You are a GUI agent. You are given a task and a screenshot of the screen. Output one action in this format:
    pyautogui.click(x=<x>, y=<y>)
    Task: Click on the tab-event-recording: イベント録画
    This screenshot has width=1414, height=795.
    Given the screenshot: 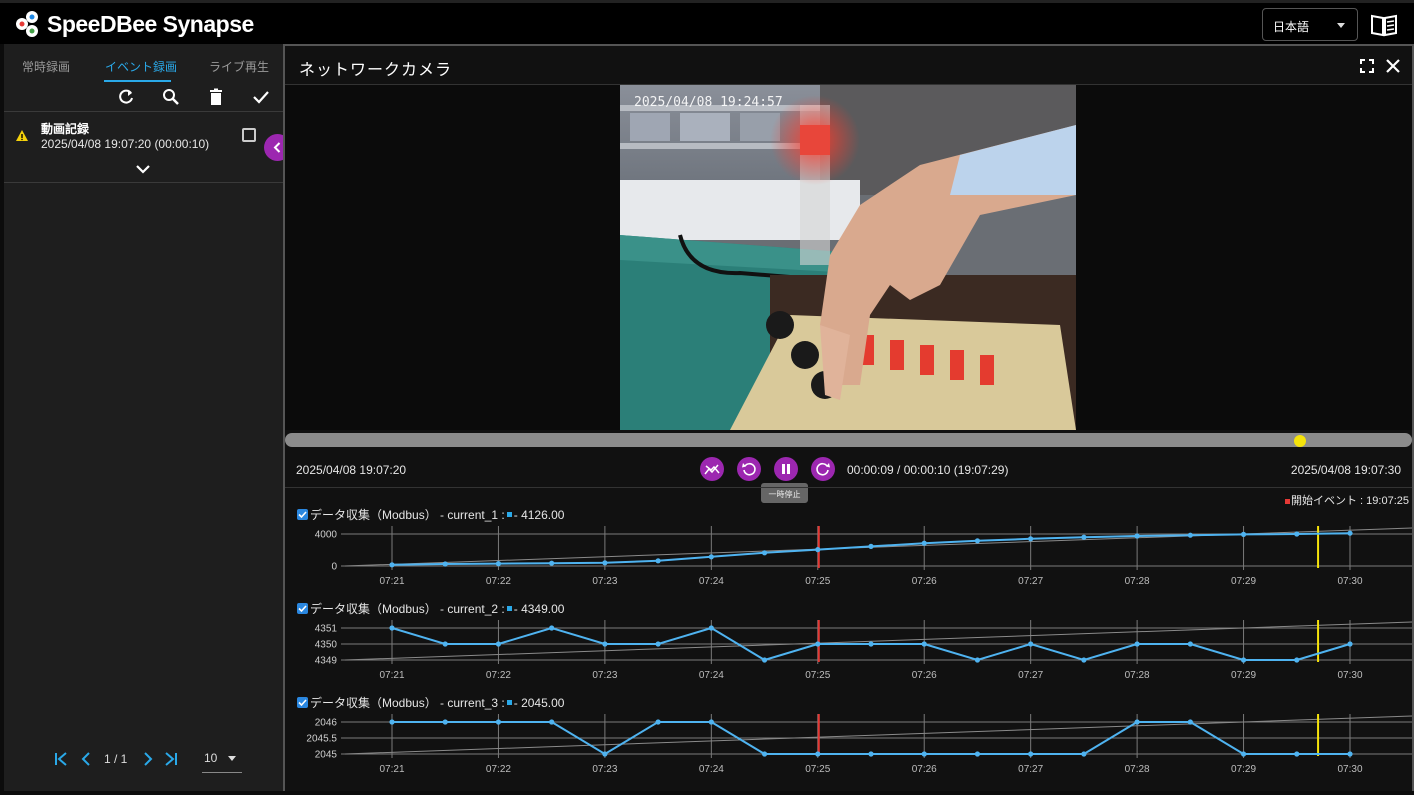 What is the action you would take?
    pyautogui.click(x=141, y=66)
    